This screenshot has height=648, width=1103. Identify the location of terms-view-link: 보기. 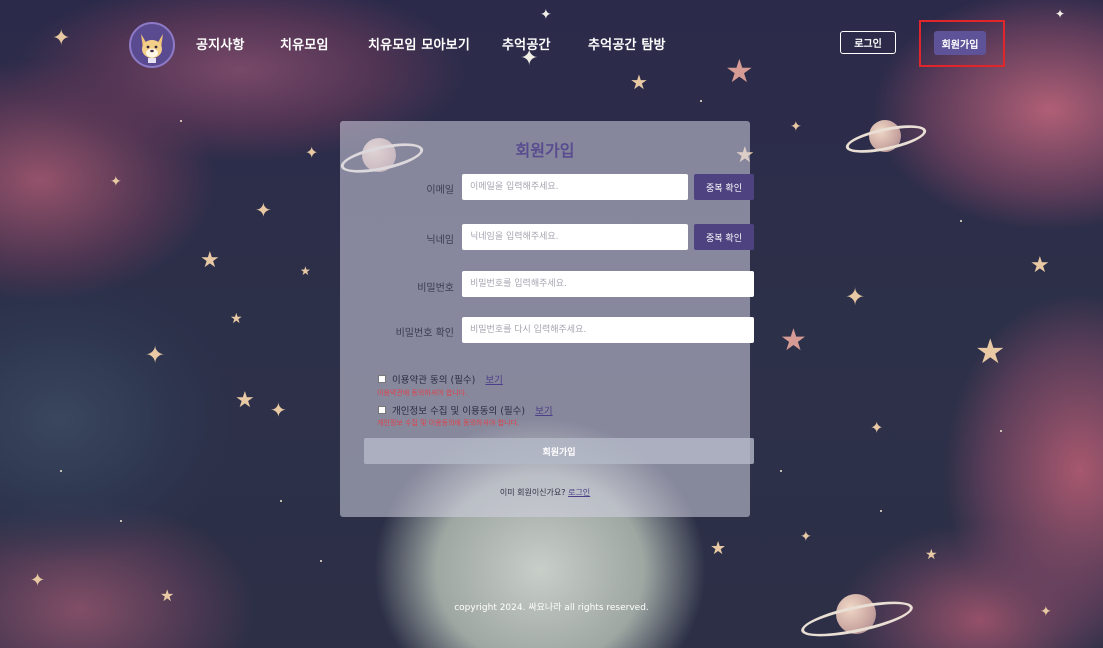
(493, 379).